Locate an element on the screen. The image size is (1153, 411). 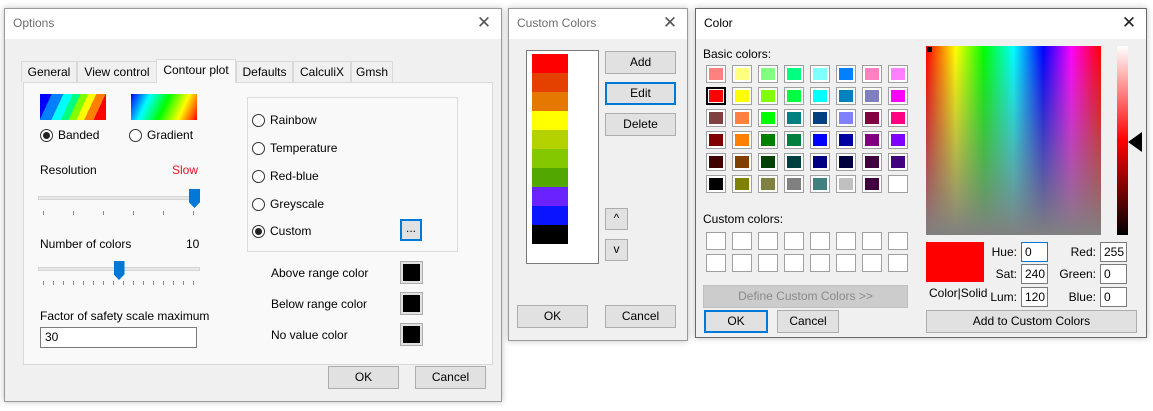
tab-contour-plot: Contour plot is located at coordinates (196, 71).